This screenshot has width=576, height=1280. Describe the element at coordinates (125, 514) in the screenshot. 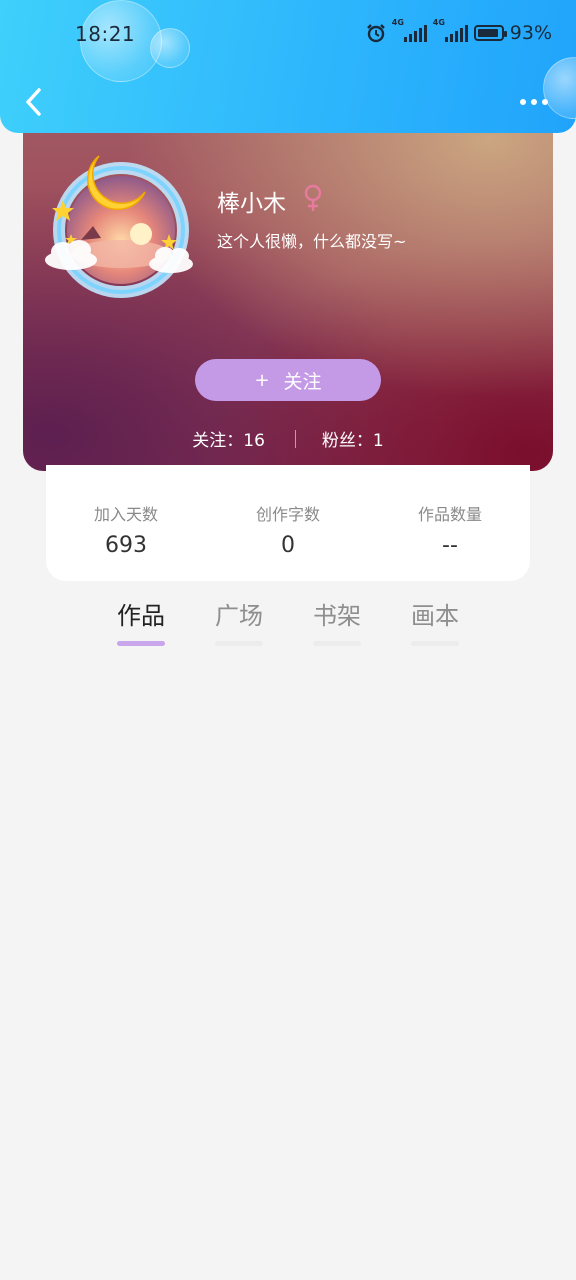

I see `stat-label: 加入天数` at that location.